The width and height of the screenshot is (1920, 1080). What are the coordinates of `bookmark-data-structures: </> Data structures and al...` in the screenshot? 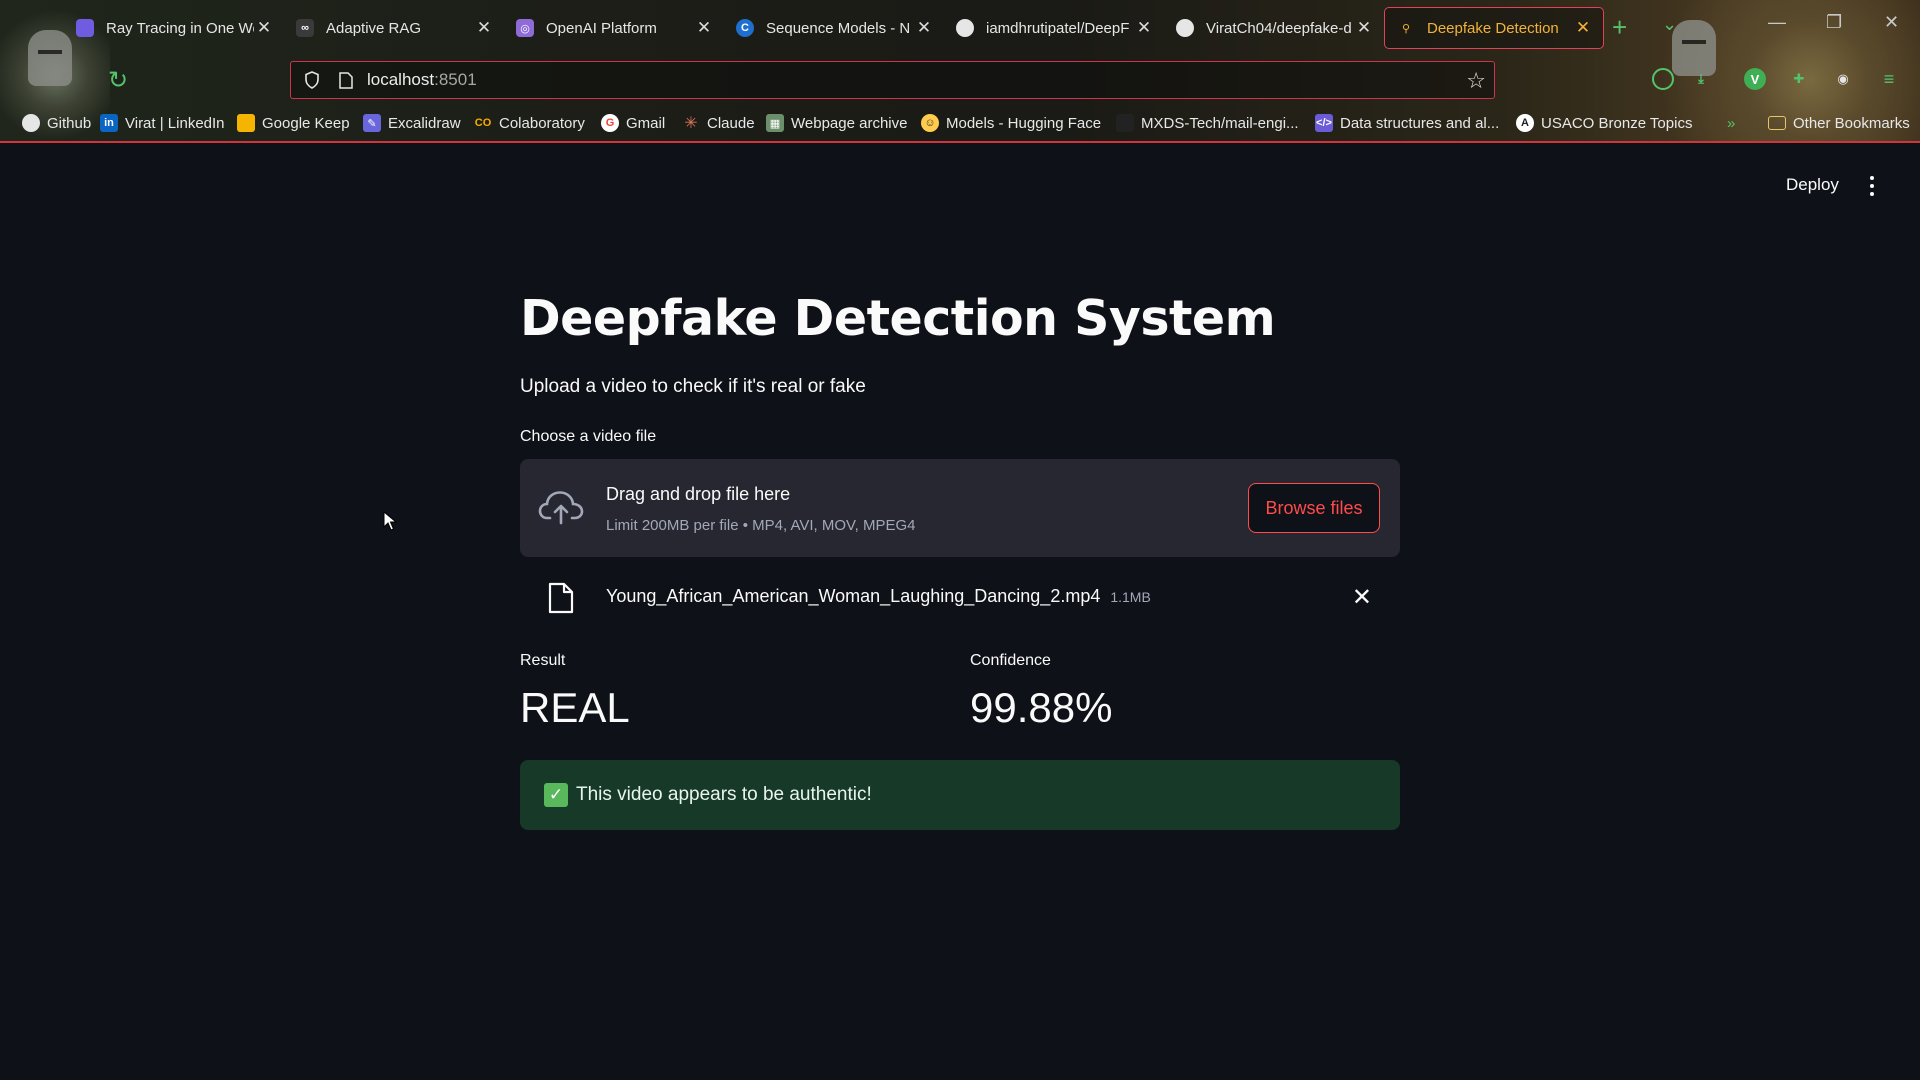 It's located at (1407, 123).